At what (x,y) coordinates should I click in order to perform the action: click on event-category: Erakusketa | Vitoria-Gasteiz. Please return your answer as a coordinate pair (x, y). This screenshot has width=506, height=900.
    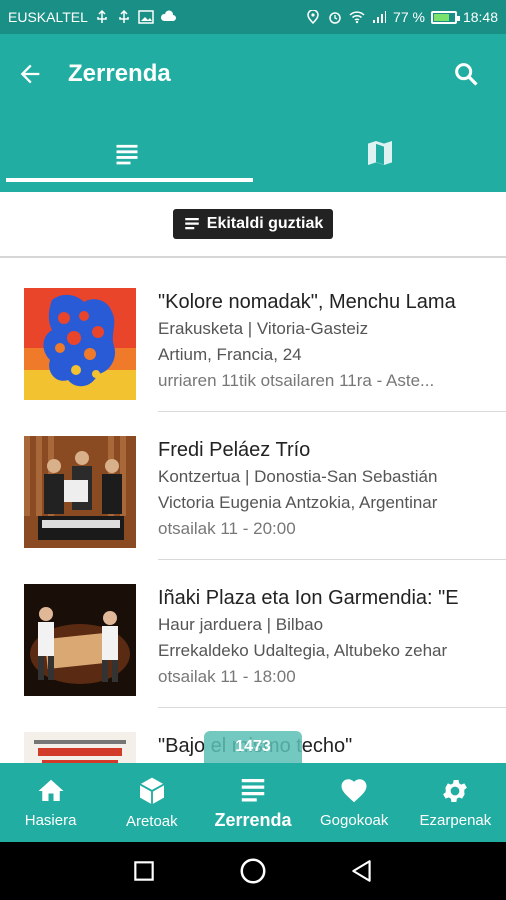
    Looking at the image, I should click on (263, 328).